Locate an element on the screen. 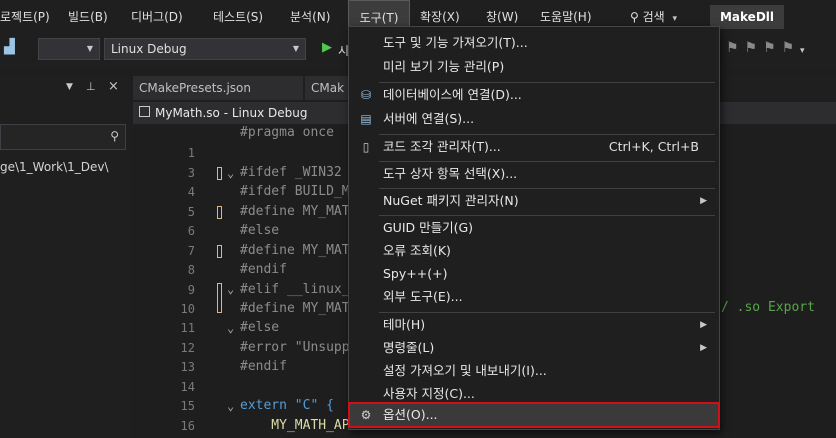  line-number: 12 is located at coordinates (187, 348).